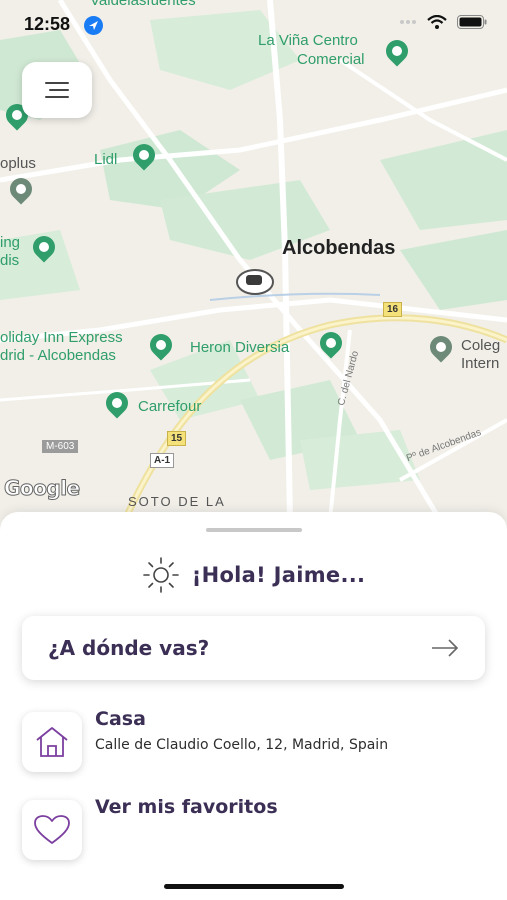 Image resolution: width=507 pixels, height=900 pixels. I want to click on map-label-colegio-2: Intern, so click(480, 363).